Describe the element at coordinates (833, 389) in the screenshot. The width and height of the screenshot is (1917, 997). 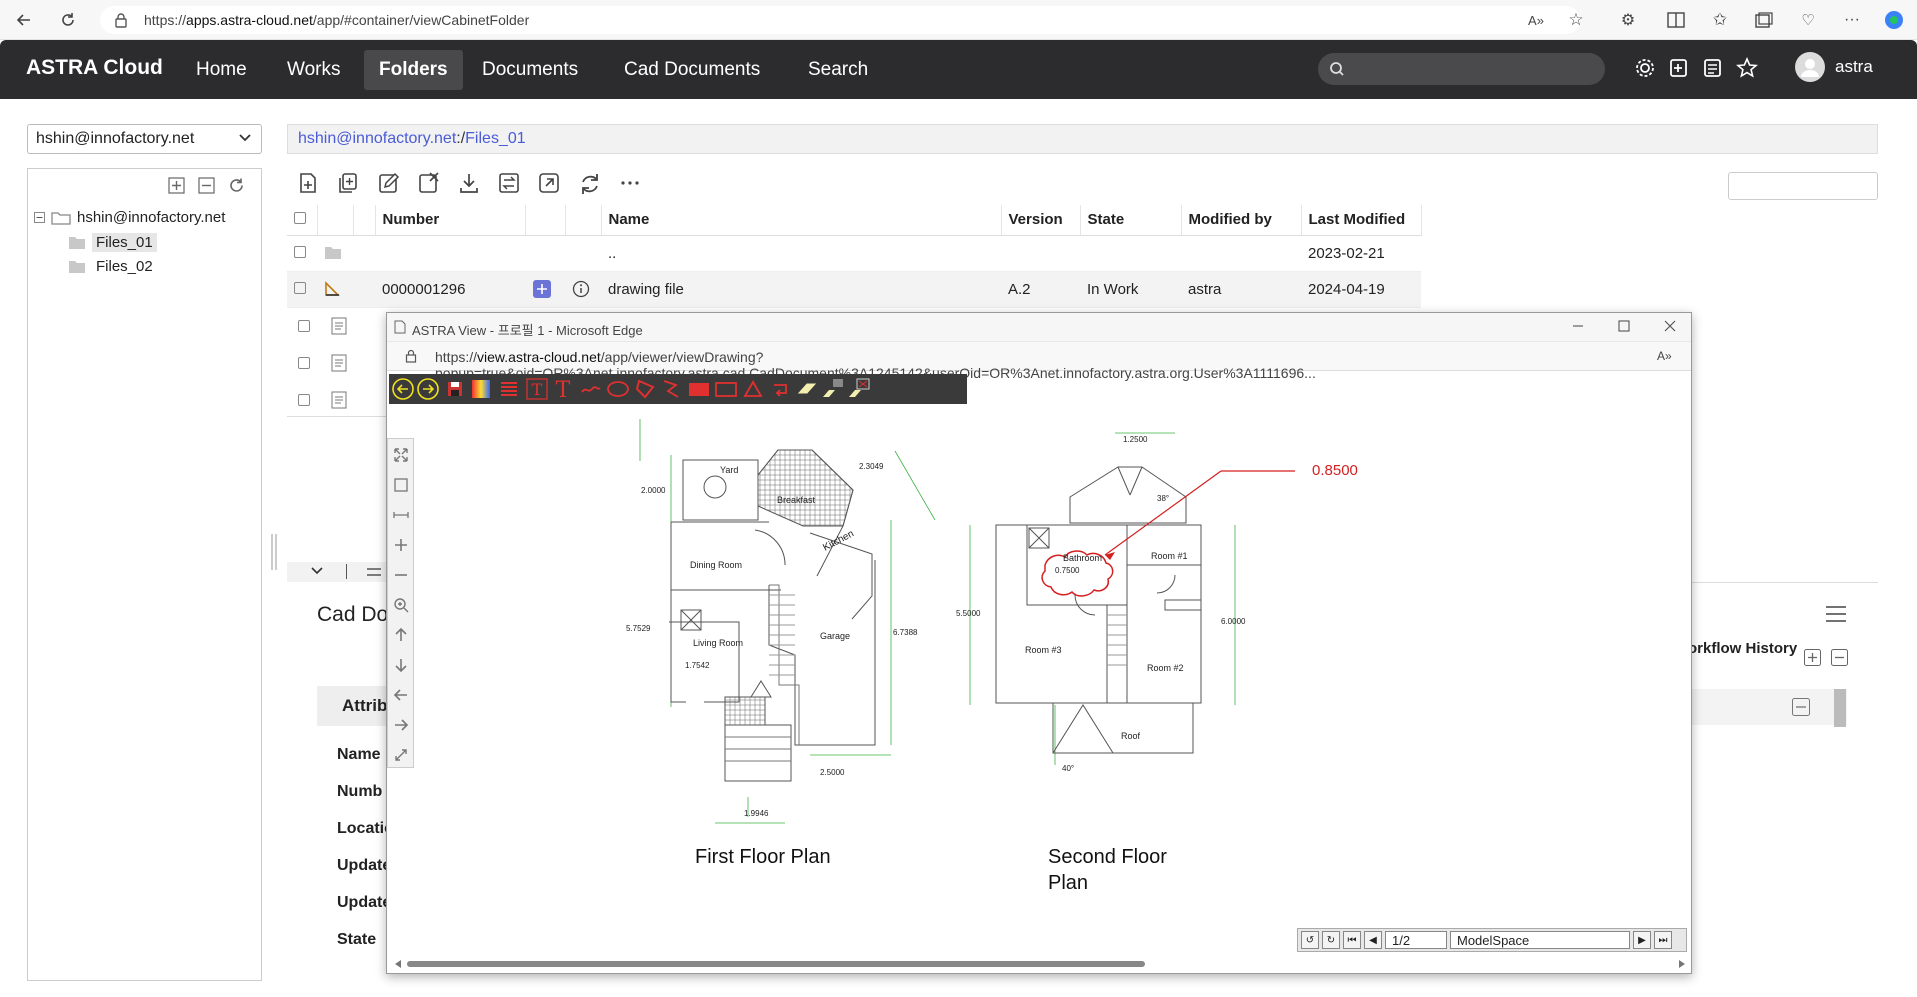
I see `eraser-all-icon` at that location.